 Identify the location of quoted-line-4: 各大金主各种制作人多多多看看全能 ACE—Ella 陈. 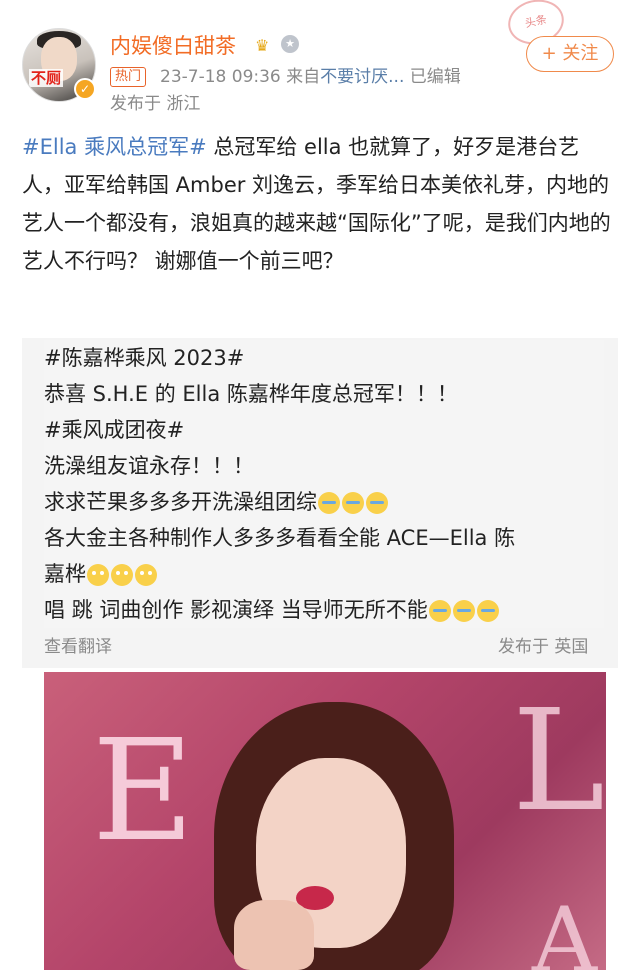
(280, 538).